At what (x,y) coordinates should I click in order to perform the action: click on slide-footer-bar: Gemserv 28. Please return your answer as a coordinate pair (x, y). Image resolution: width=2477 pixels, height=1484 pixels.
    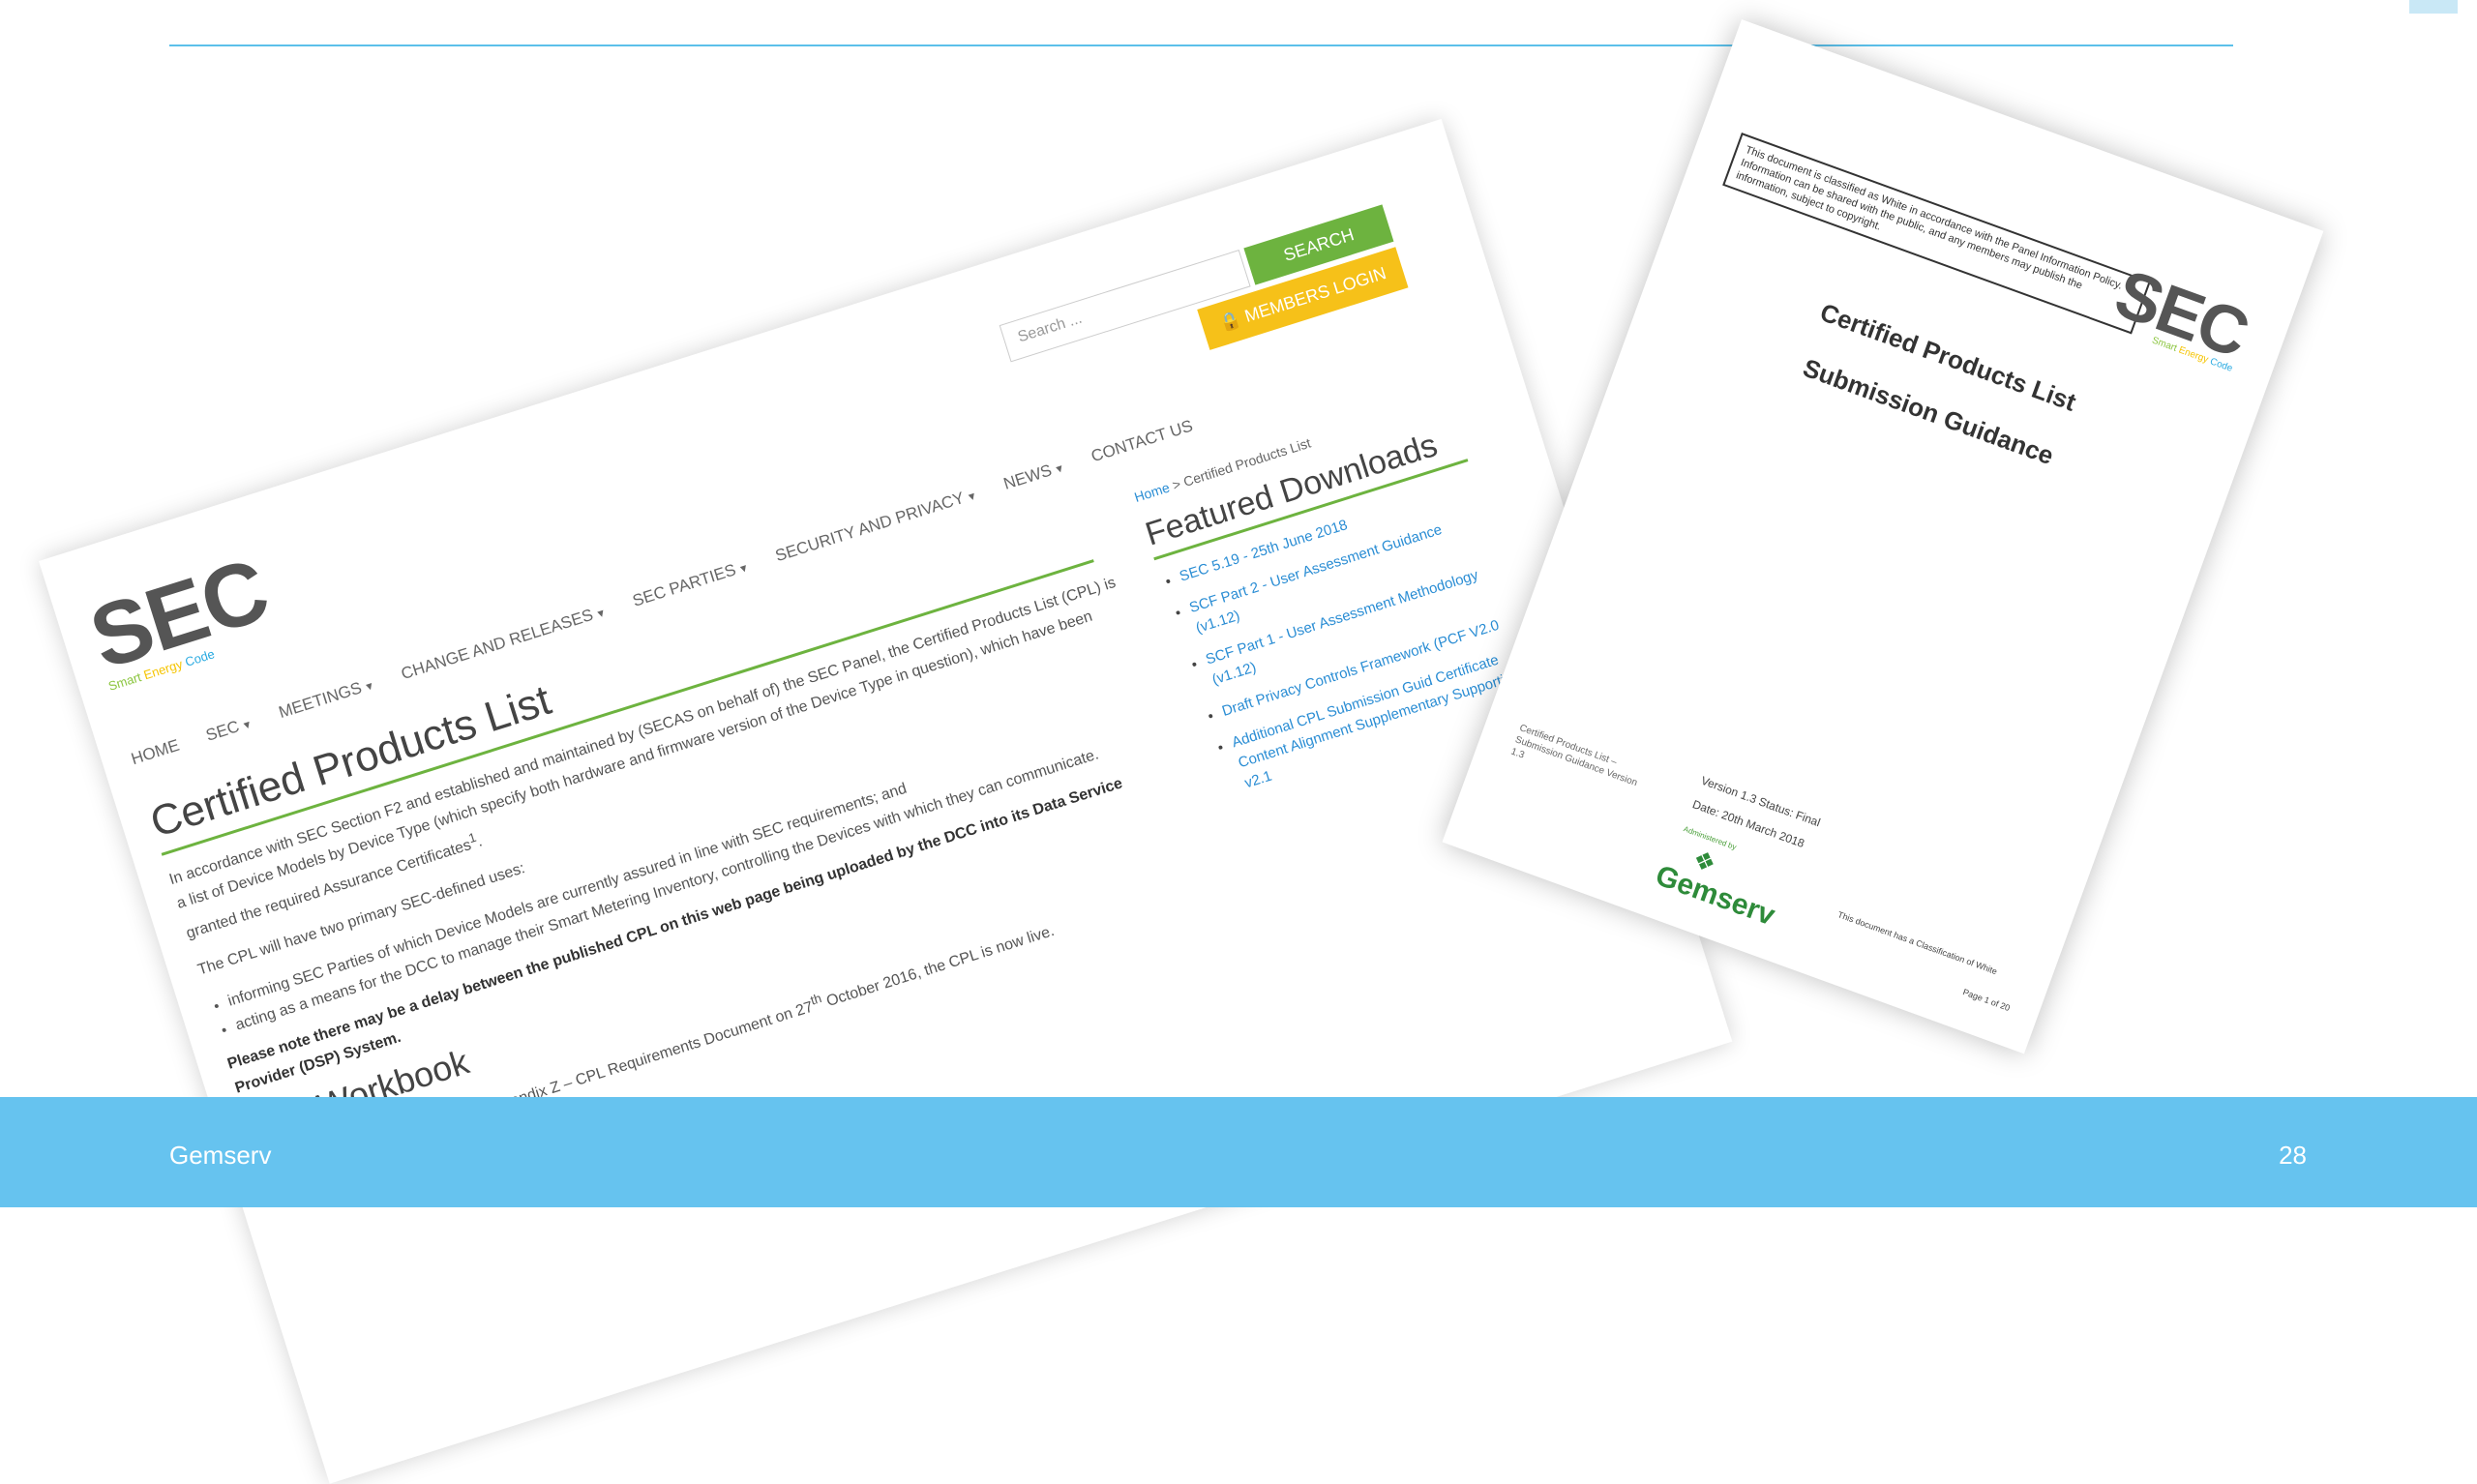
    Looking at the image, I should click on (1238, 1152).